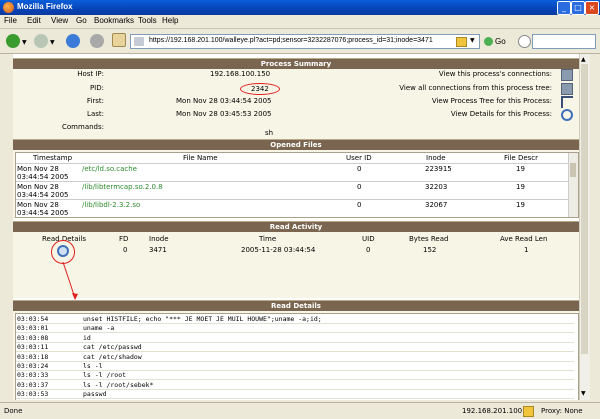  Describe the element at coordinates (87, 337) in the screenshot. I see `command-text: id` at that location.